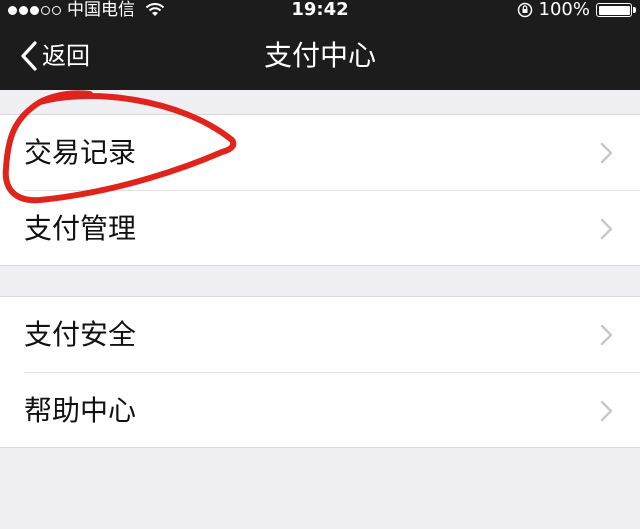  I want to click on nav-bar: 返回 支付中心, so click(320, 56).